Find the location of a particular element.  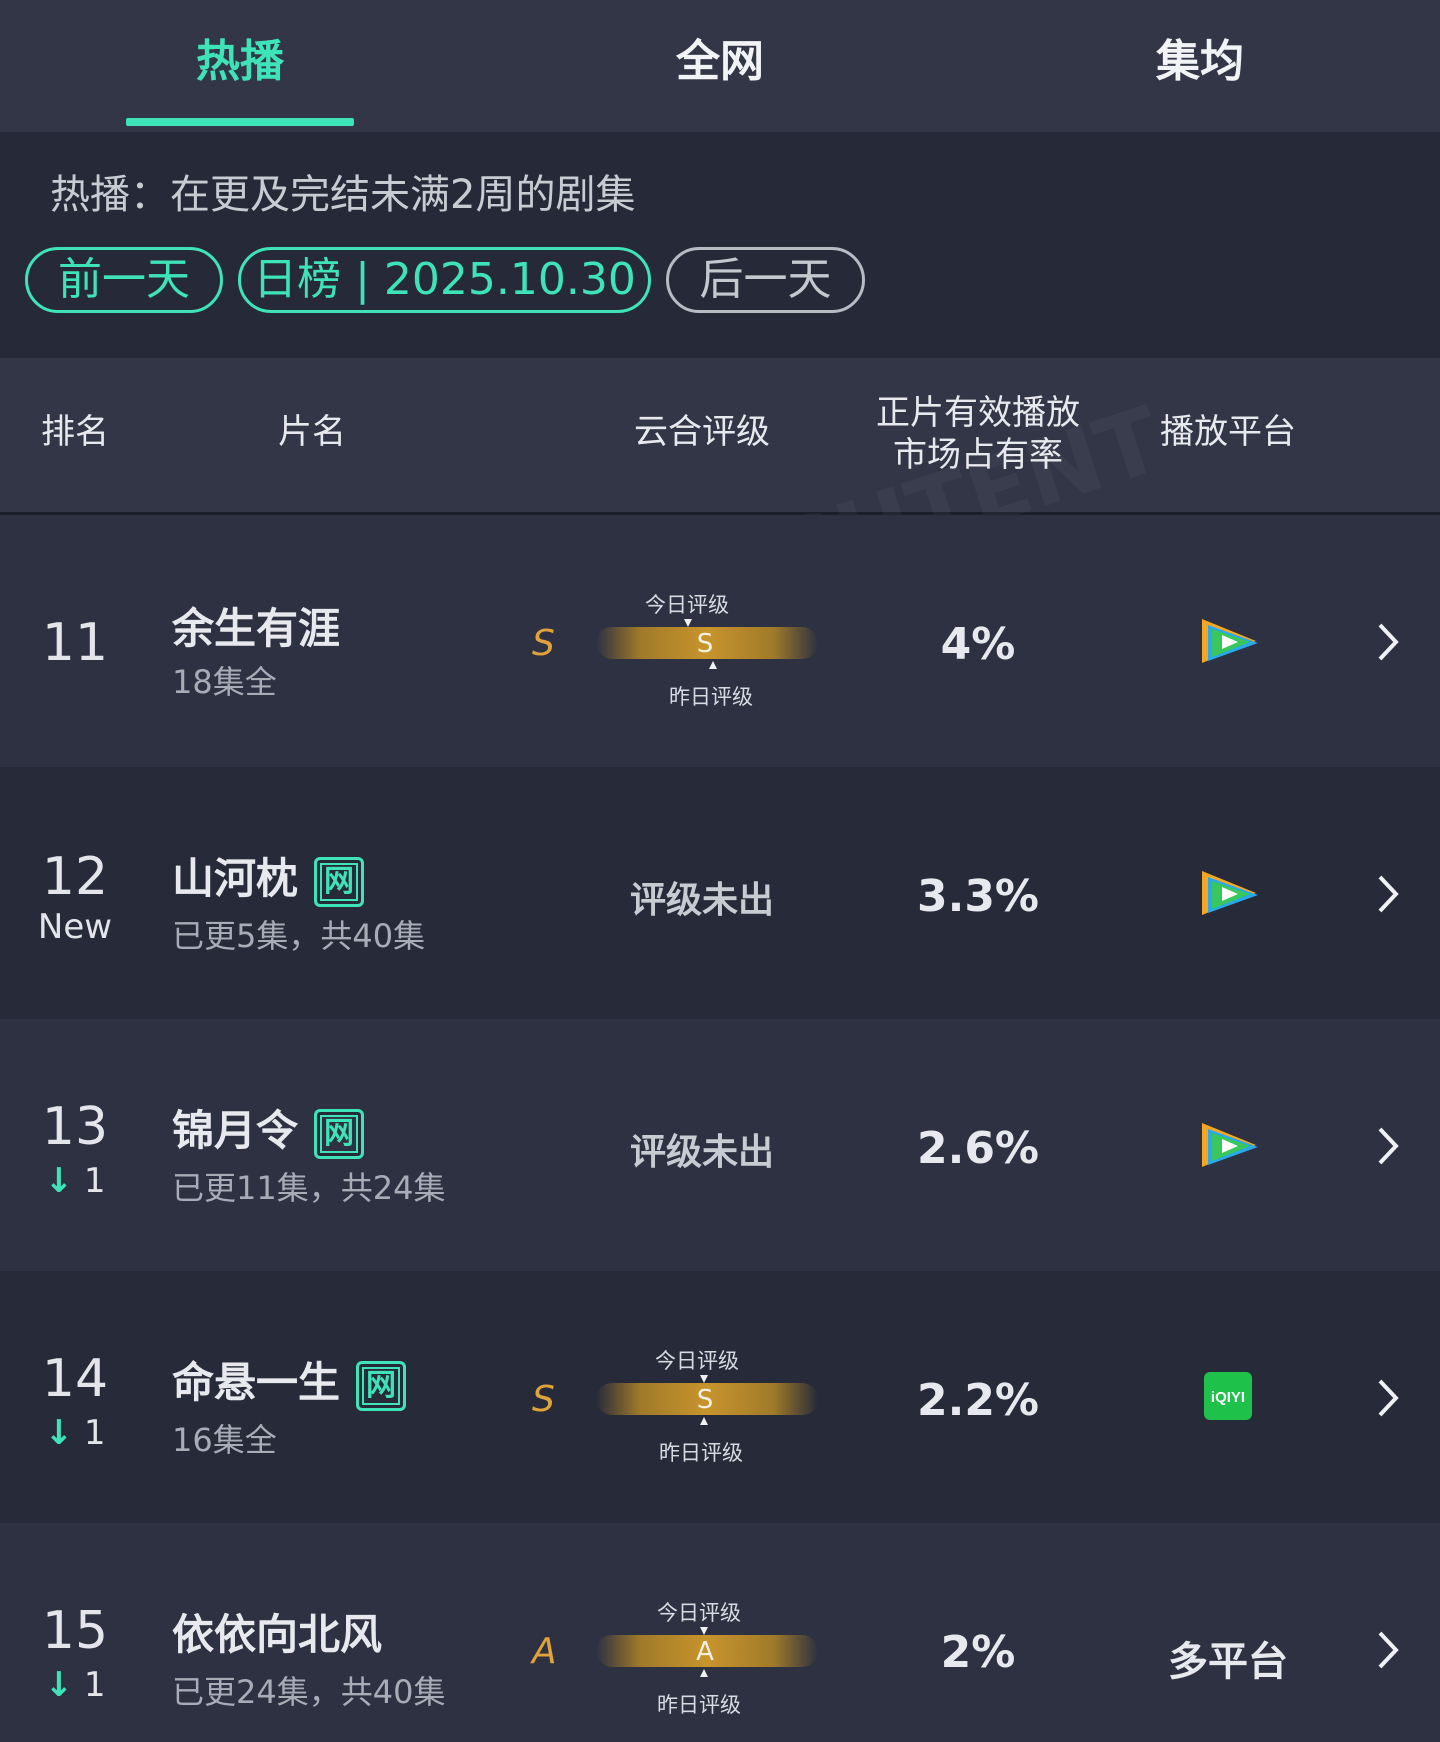

tab-hot: 热播 is located at coordinates (240, 66).